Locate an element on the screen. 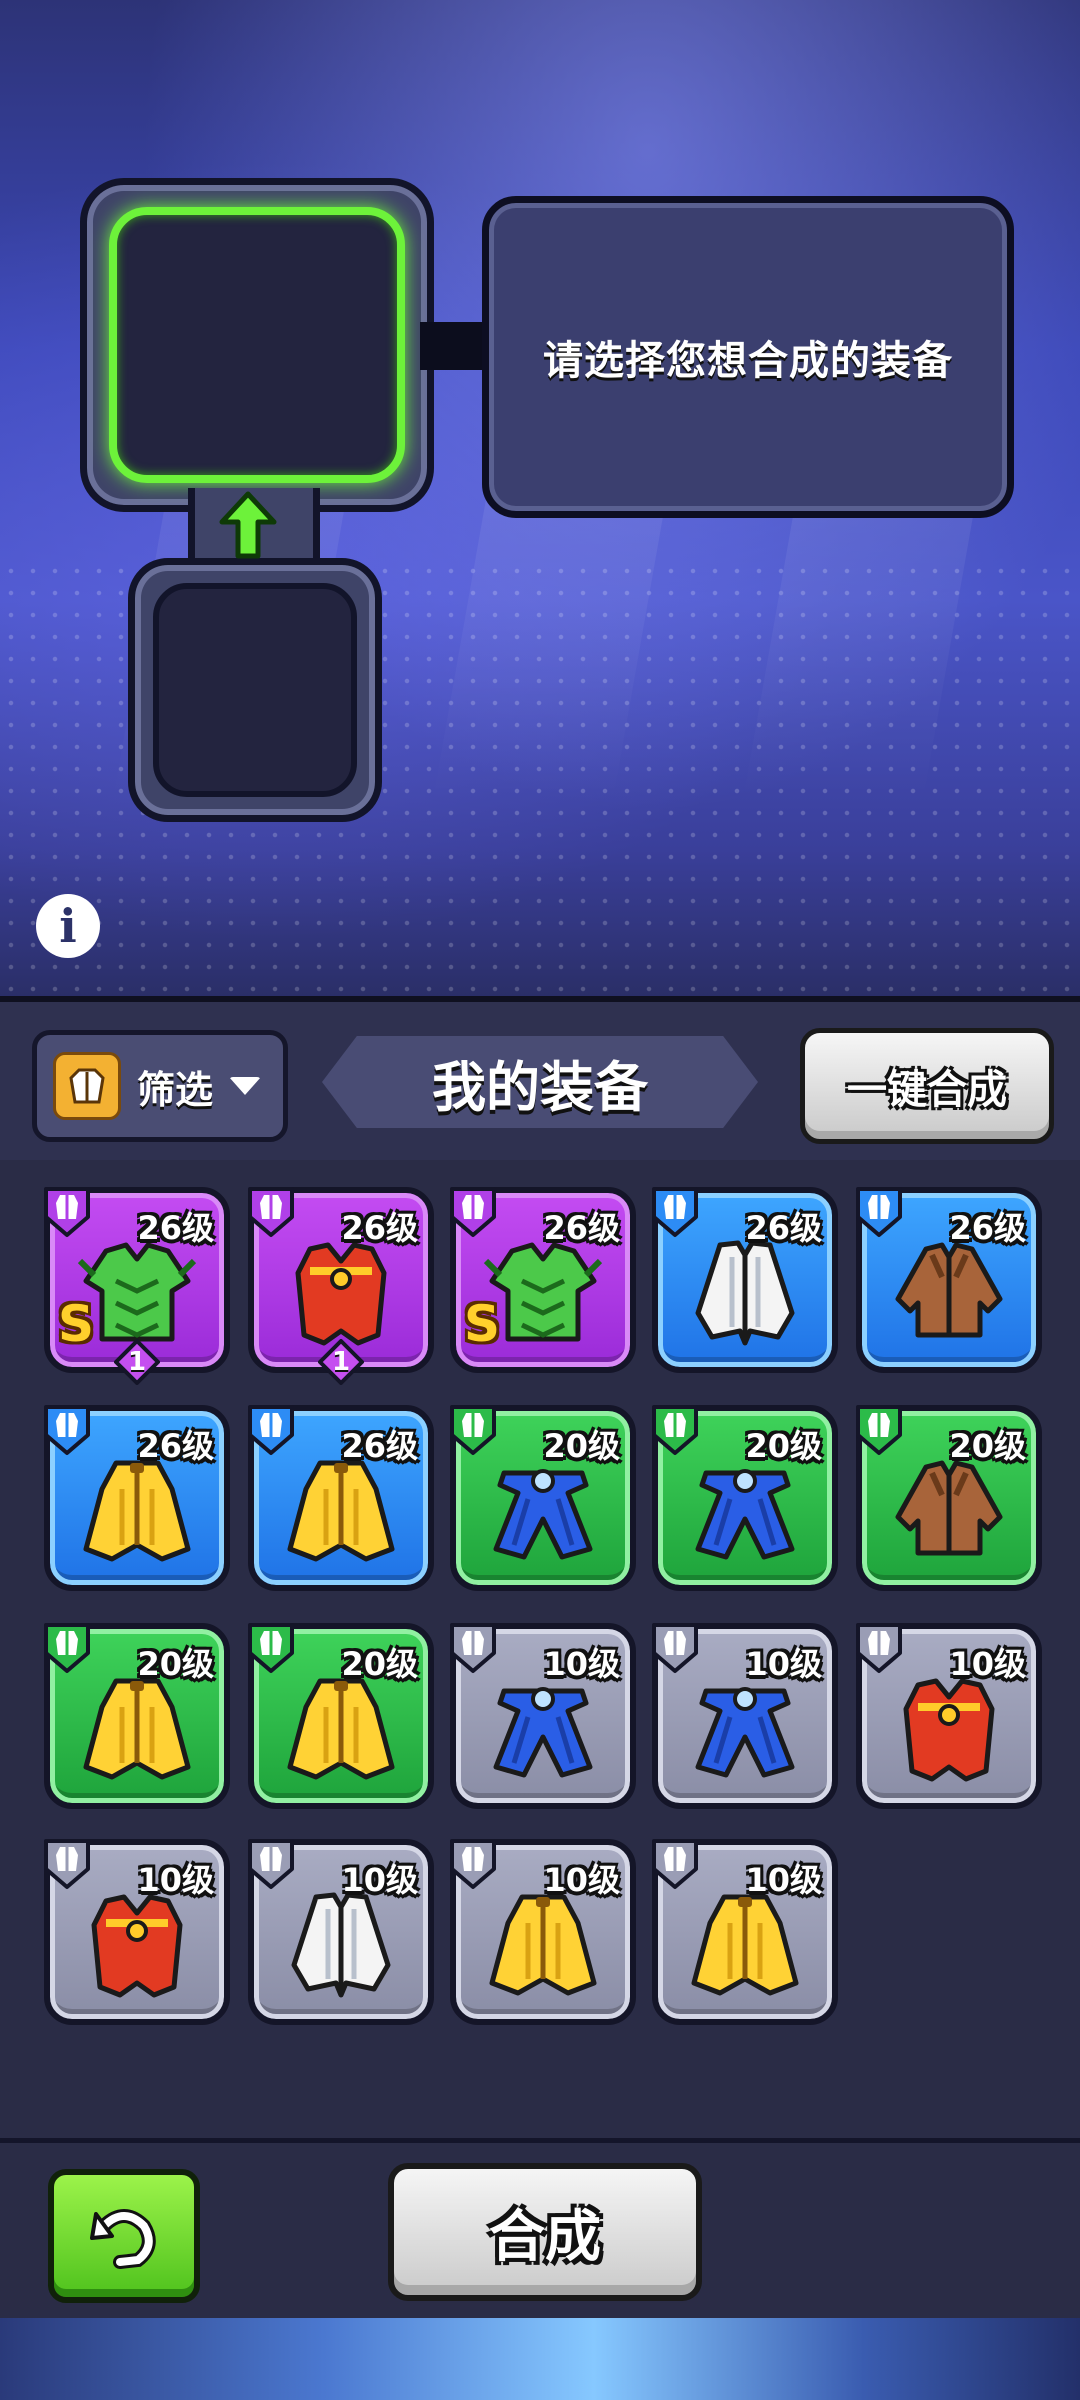 The width and height of the screenshot is (1080, 2400). panel-title: 我的装备 is located at coordinates (540, 1087).